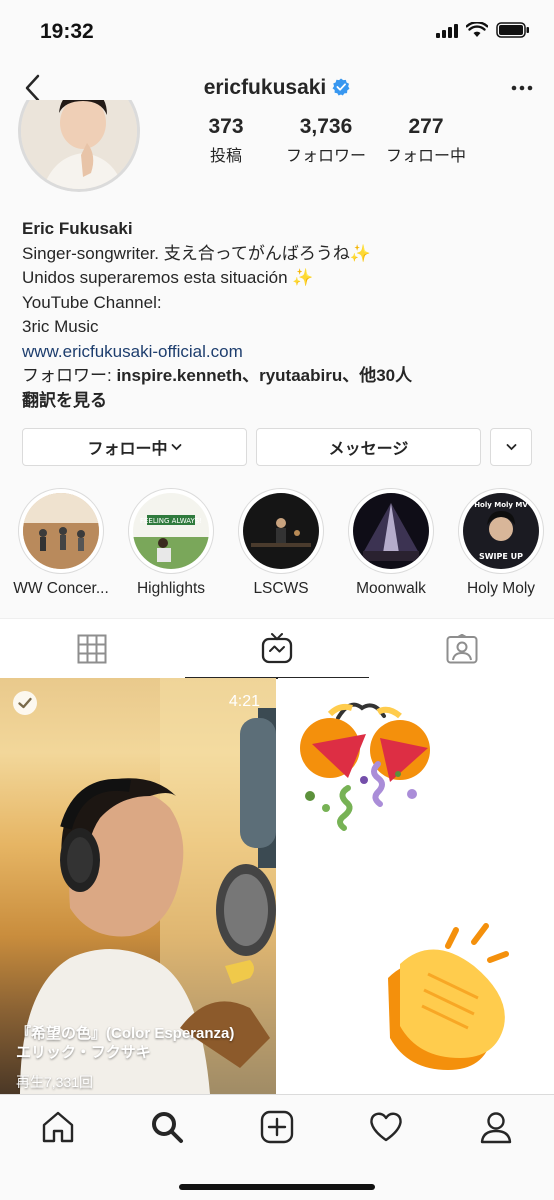 This screenshot has height=1200, width=554. What do you see at coordinates (391, 588) in the screenshot?
I see `highlight-label: Moonwalk` at bounding box center [391, 588].